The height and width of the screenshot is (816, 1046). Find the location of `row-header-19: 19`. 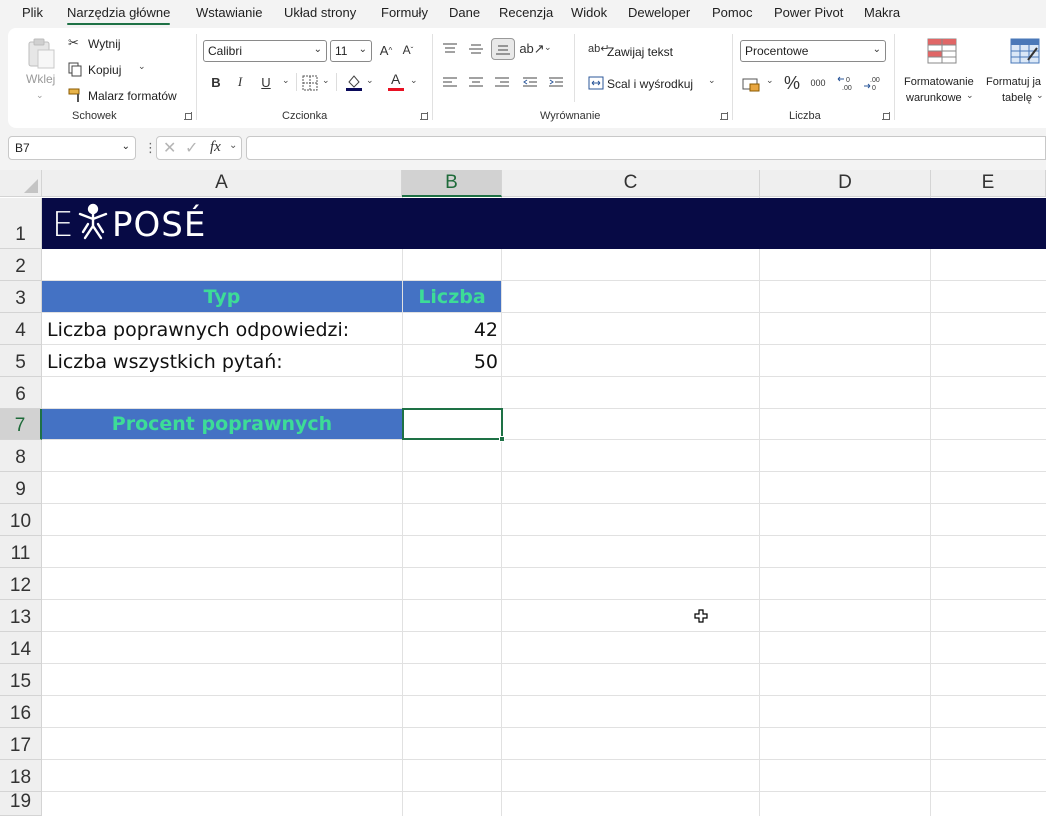

row-header-19: 19 is located at coordinates (21, 803).